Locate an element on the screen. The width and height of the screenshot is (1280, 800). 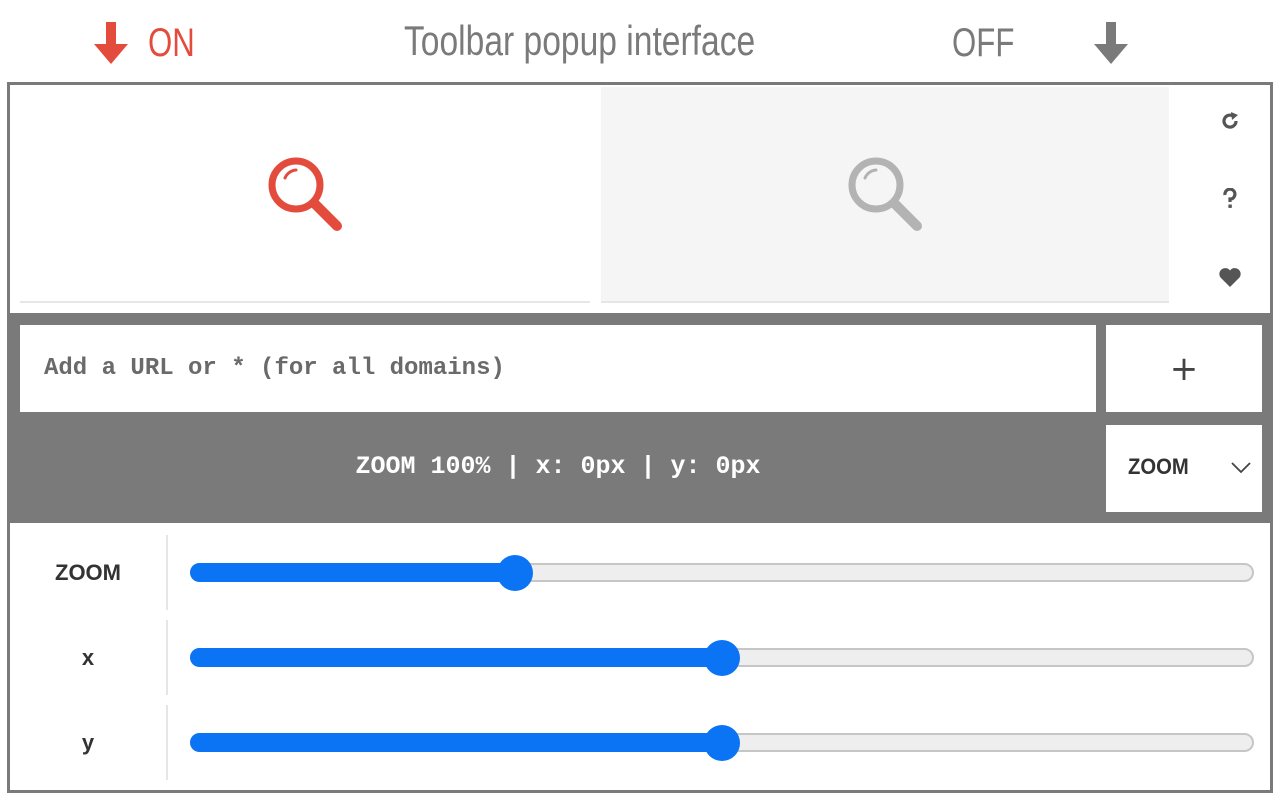
on-indicator: ON is located at coordinates (150, 43).